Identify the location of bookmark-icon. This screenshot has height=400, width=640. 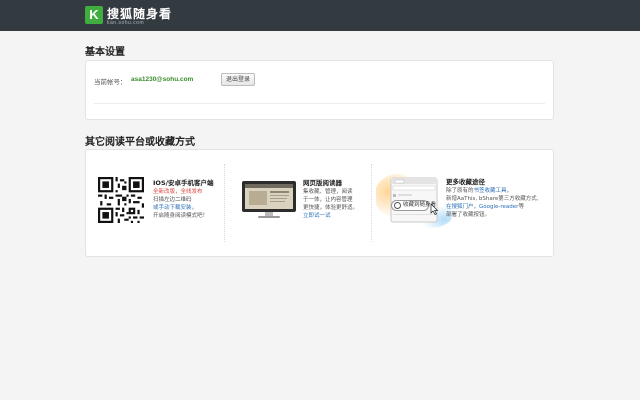
(397, 205).